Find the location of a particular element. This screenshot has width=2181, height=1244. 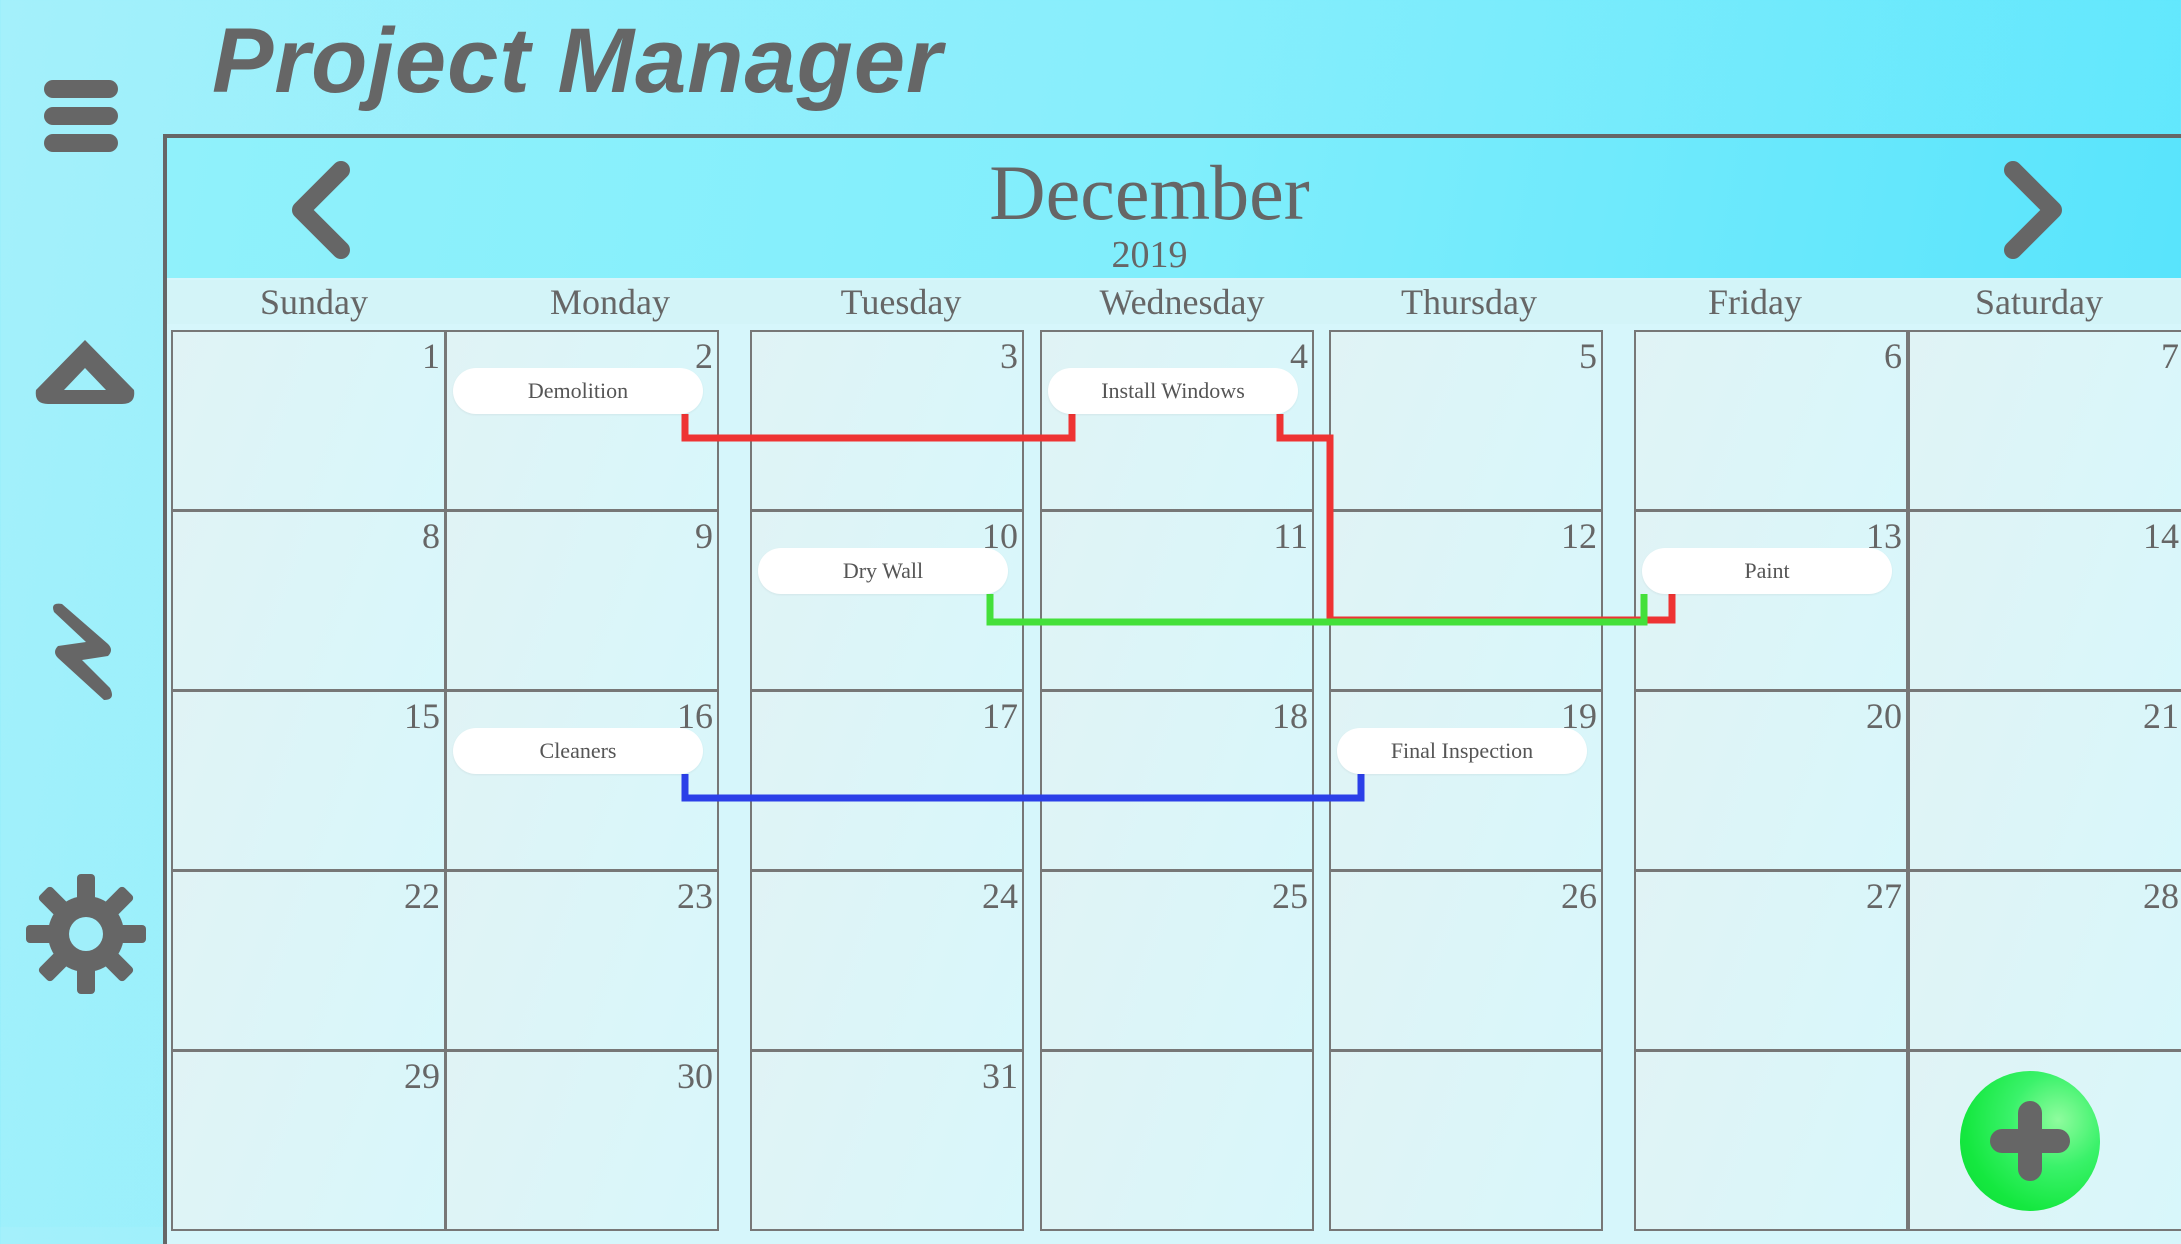

day-number: 9 is located at coordinates (704, 536).